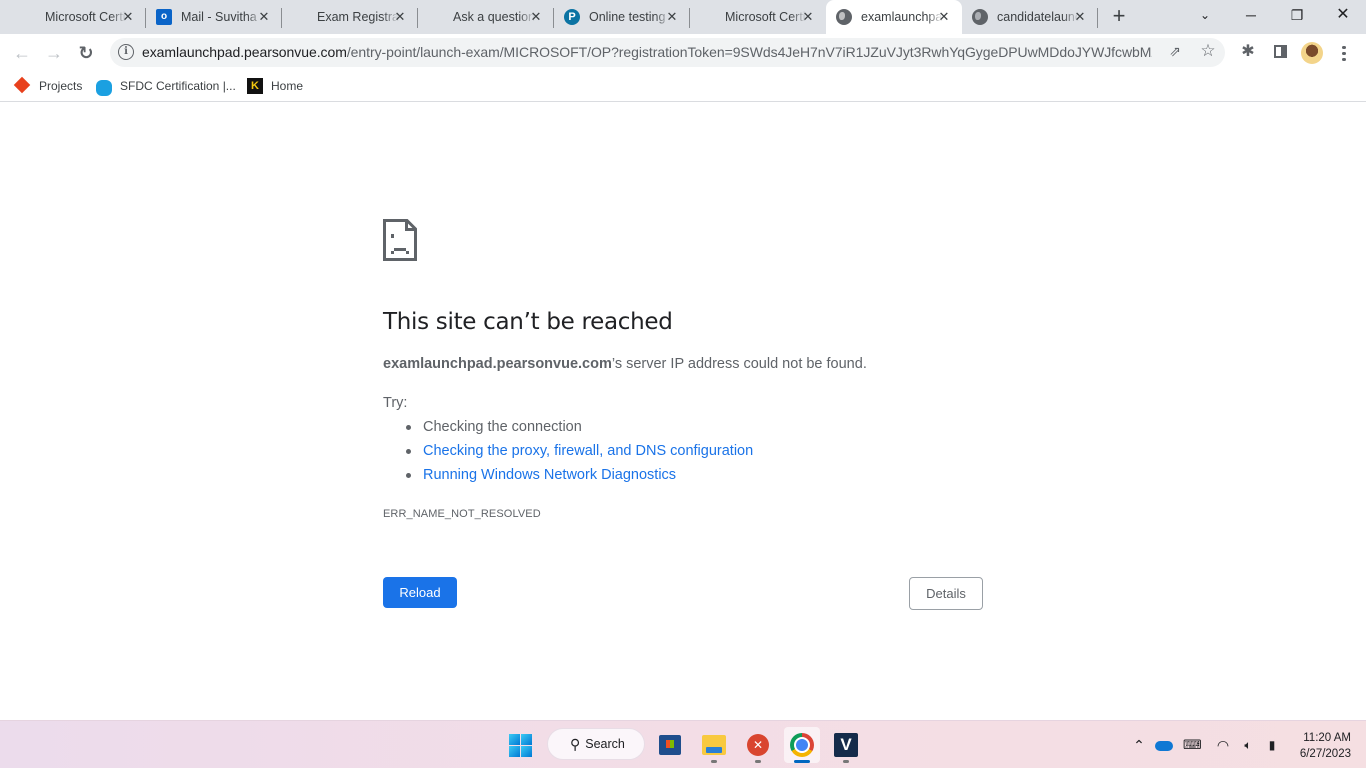 The height and width of the screenshot is (768, 1366). I want to click on tab-online-testing: P Online testing ✕, so click(622, 17).